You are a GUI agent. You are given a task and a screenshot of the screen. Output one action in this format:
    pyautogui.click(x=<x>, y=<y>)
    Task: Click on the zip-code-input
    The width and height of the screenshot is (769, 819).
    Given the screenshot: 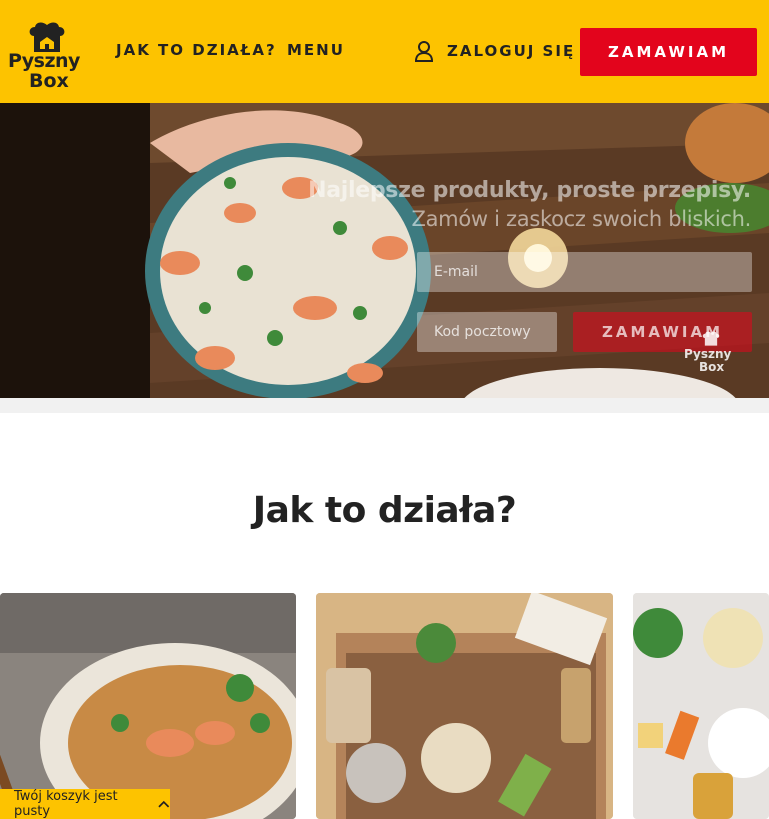 What is the action you would take?
    pyautogui.click(x=487, y=332)
    